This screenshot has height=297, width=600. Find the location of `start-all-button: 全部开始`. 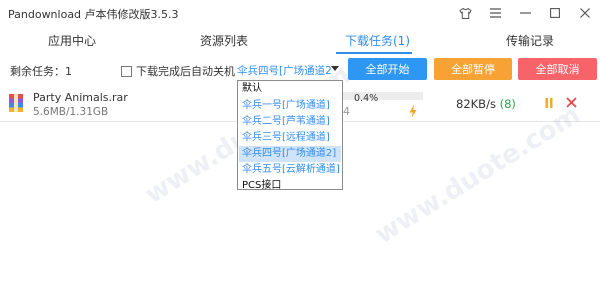

start-all-button: 全部开始 is located at coordinates (387, 69).